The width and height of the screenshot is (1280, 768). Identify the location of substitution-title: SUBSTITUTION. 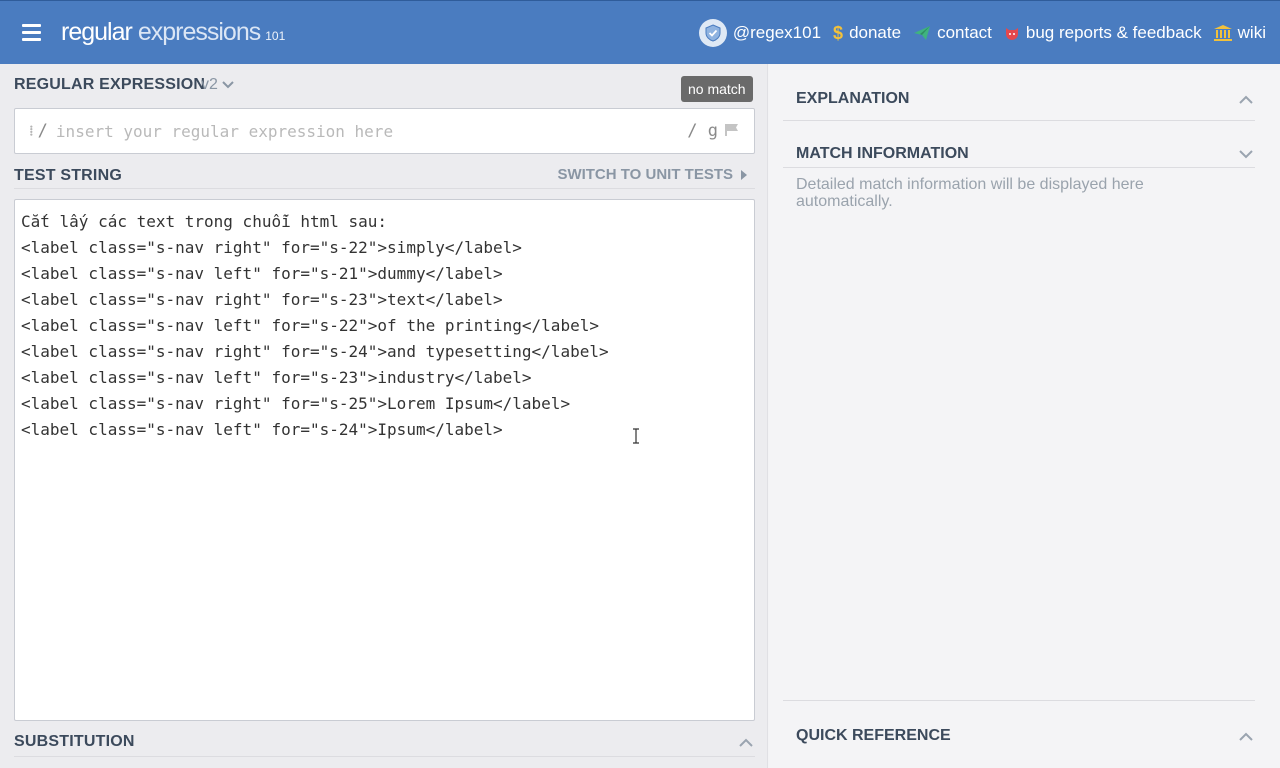
(74, 741).